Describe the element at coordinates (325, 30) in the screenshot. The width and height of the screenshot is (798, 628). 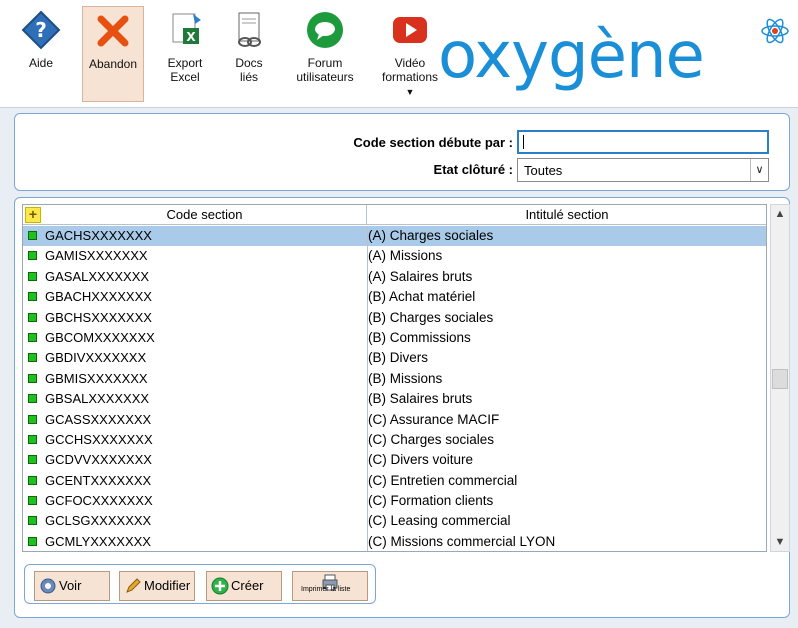
I see `forum-icon` at that location.